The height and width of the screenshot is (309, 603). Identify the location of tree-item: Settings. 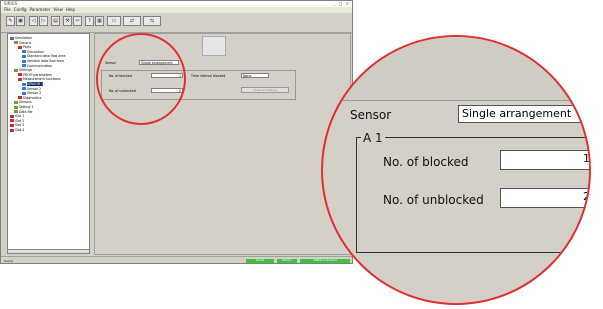
(23, 70).